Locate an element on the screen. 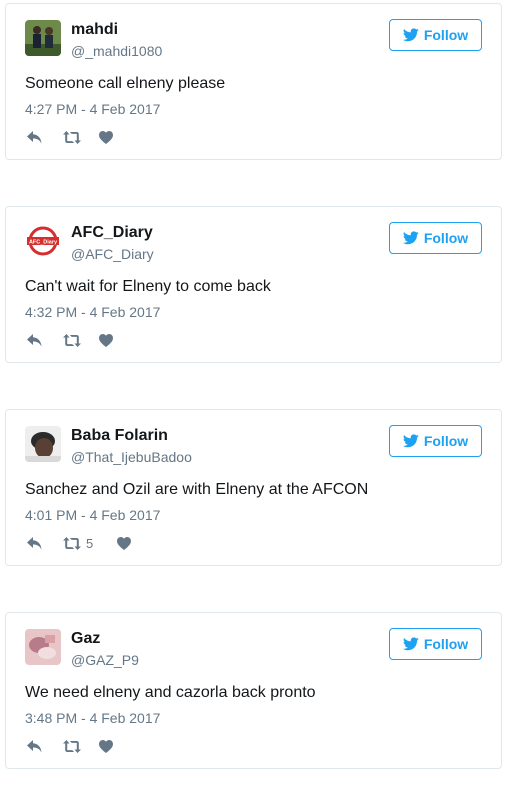 The image size is (514, 785). timestamp: 4:27 PM - 4 Feb 2017 is located at coordinates (92, 109).